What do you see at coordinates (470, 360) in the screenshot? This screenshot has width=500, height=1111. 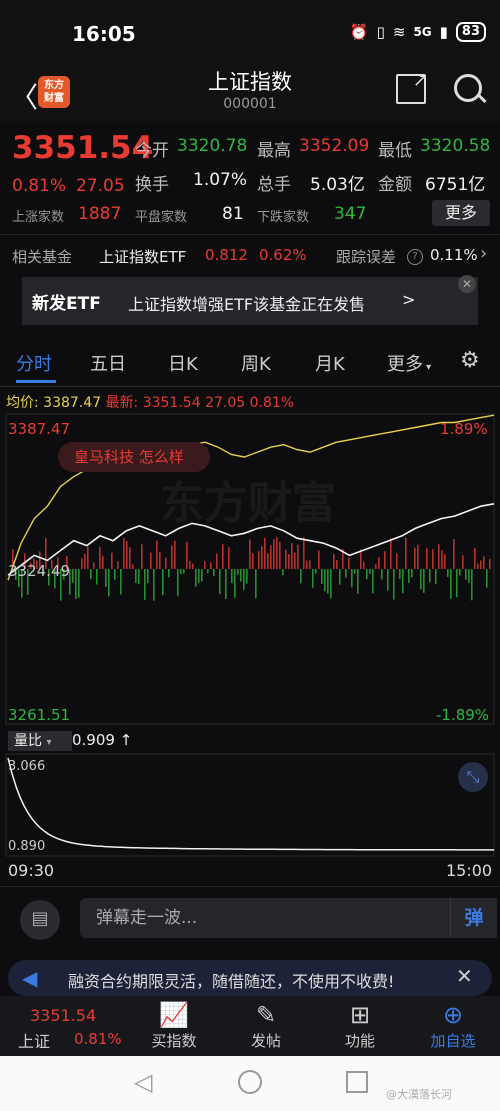 I see `gear-icon: ⚙` at bounding box center [470, 360].